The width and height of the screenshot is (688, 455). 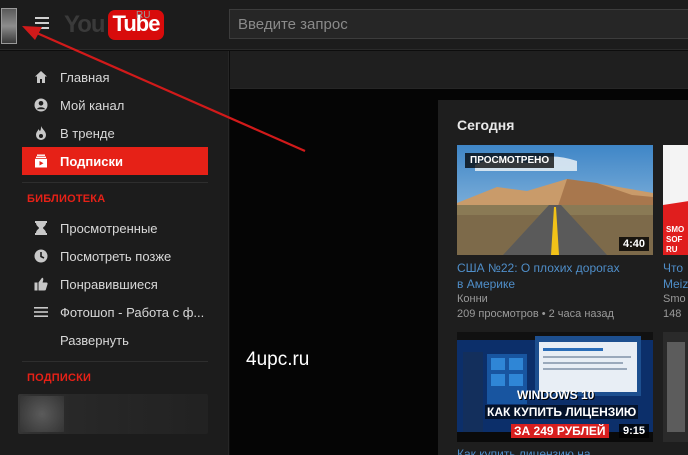 What do you see at coordinates (94, 340) in the screenshot?
I see `sidebar-item-label: Развернуть` at bounding box center [94, 340].